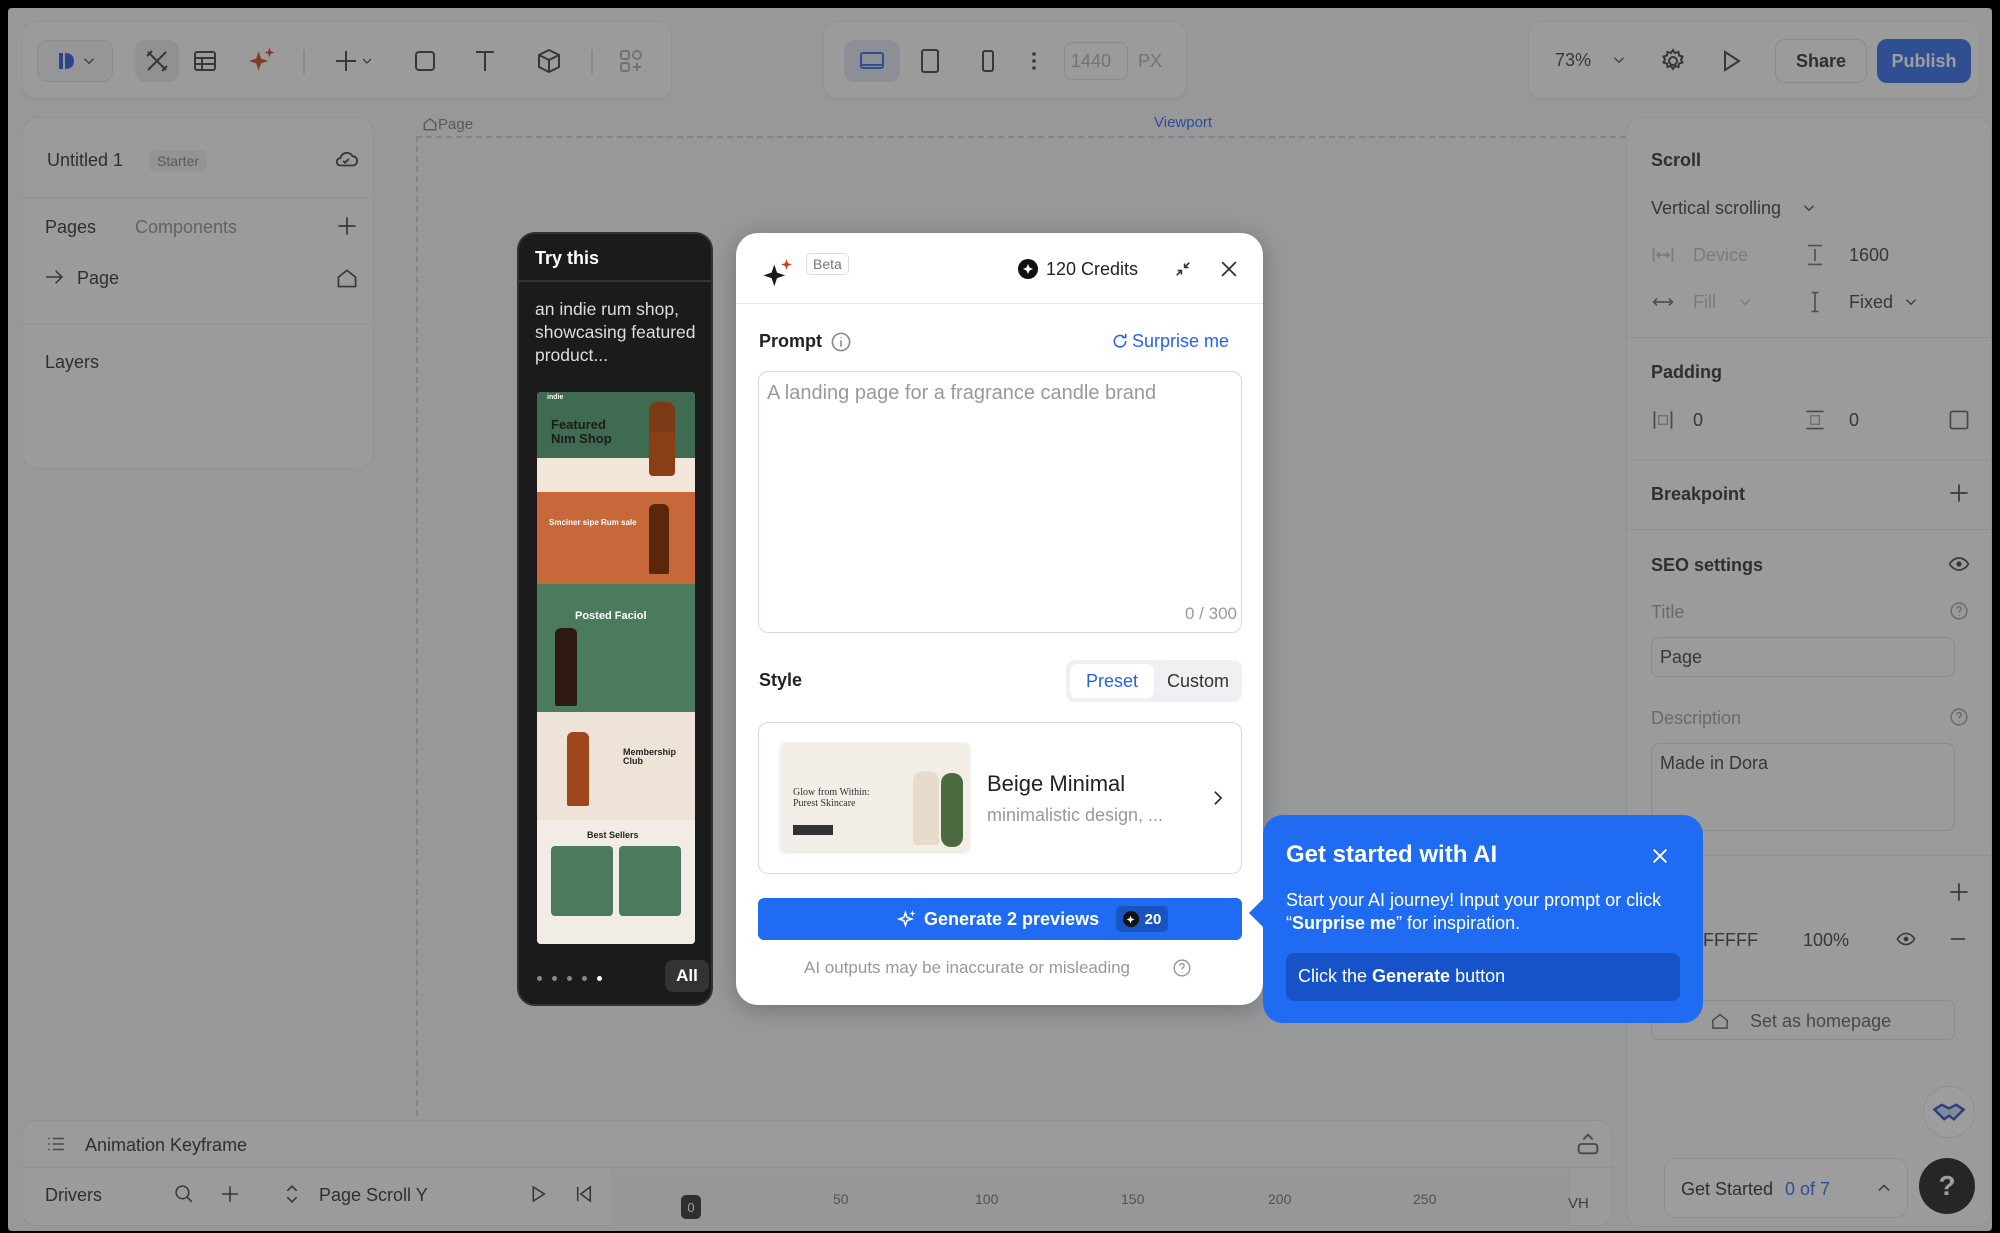 Image resolution: width=2000 pixels, height=1233 pixels. What do you see at coordinates (691, 1207) in the screenshot?
I see `timeline-playhead: 0` at bounding box center [691, 1207].